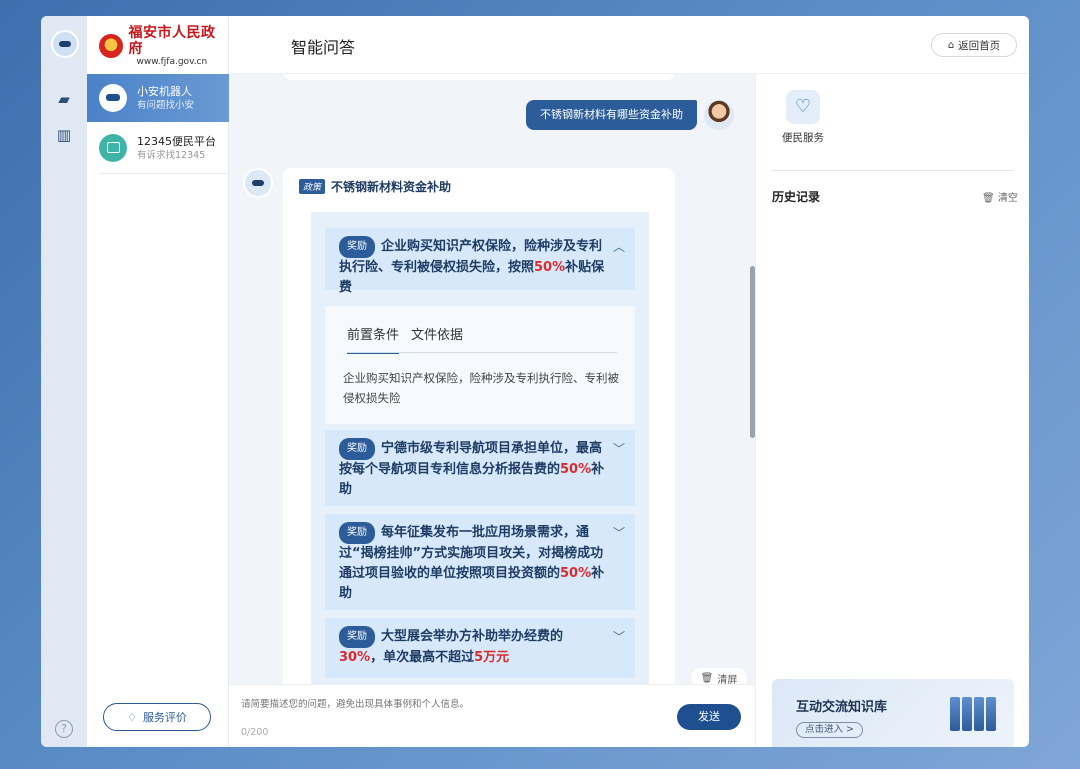  Describe the element at coordinates (480, 648) in the screenshot. I see `subsidy-item: 奖励 大型展会举办方补助举办经费的 30%，单次最高不超过5万元 ﹀` at that location.